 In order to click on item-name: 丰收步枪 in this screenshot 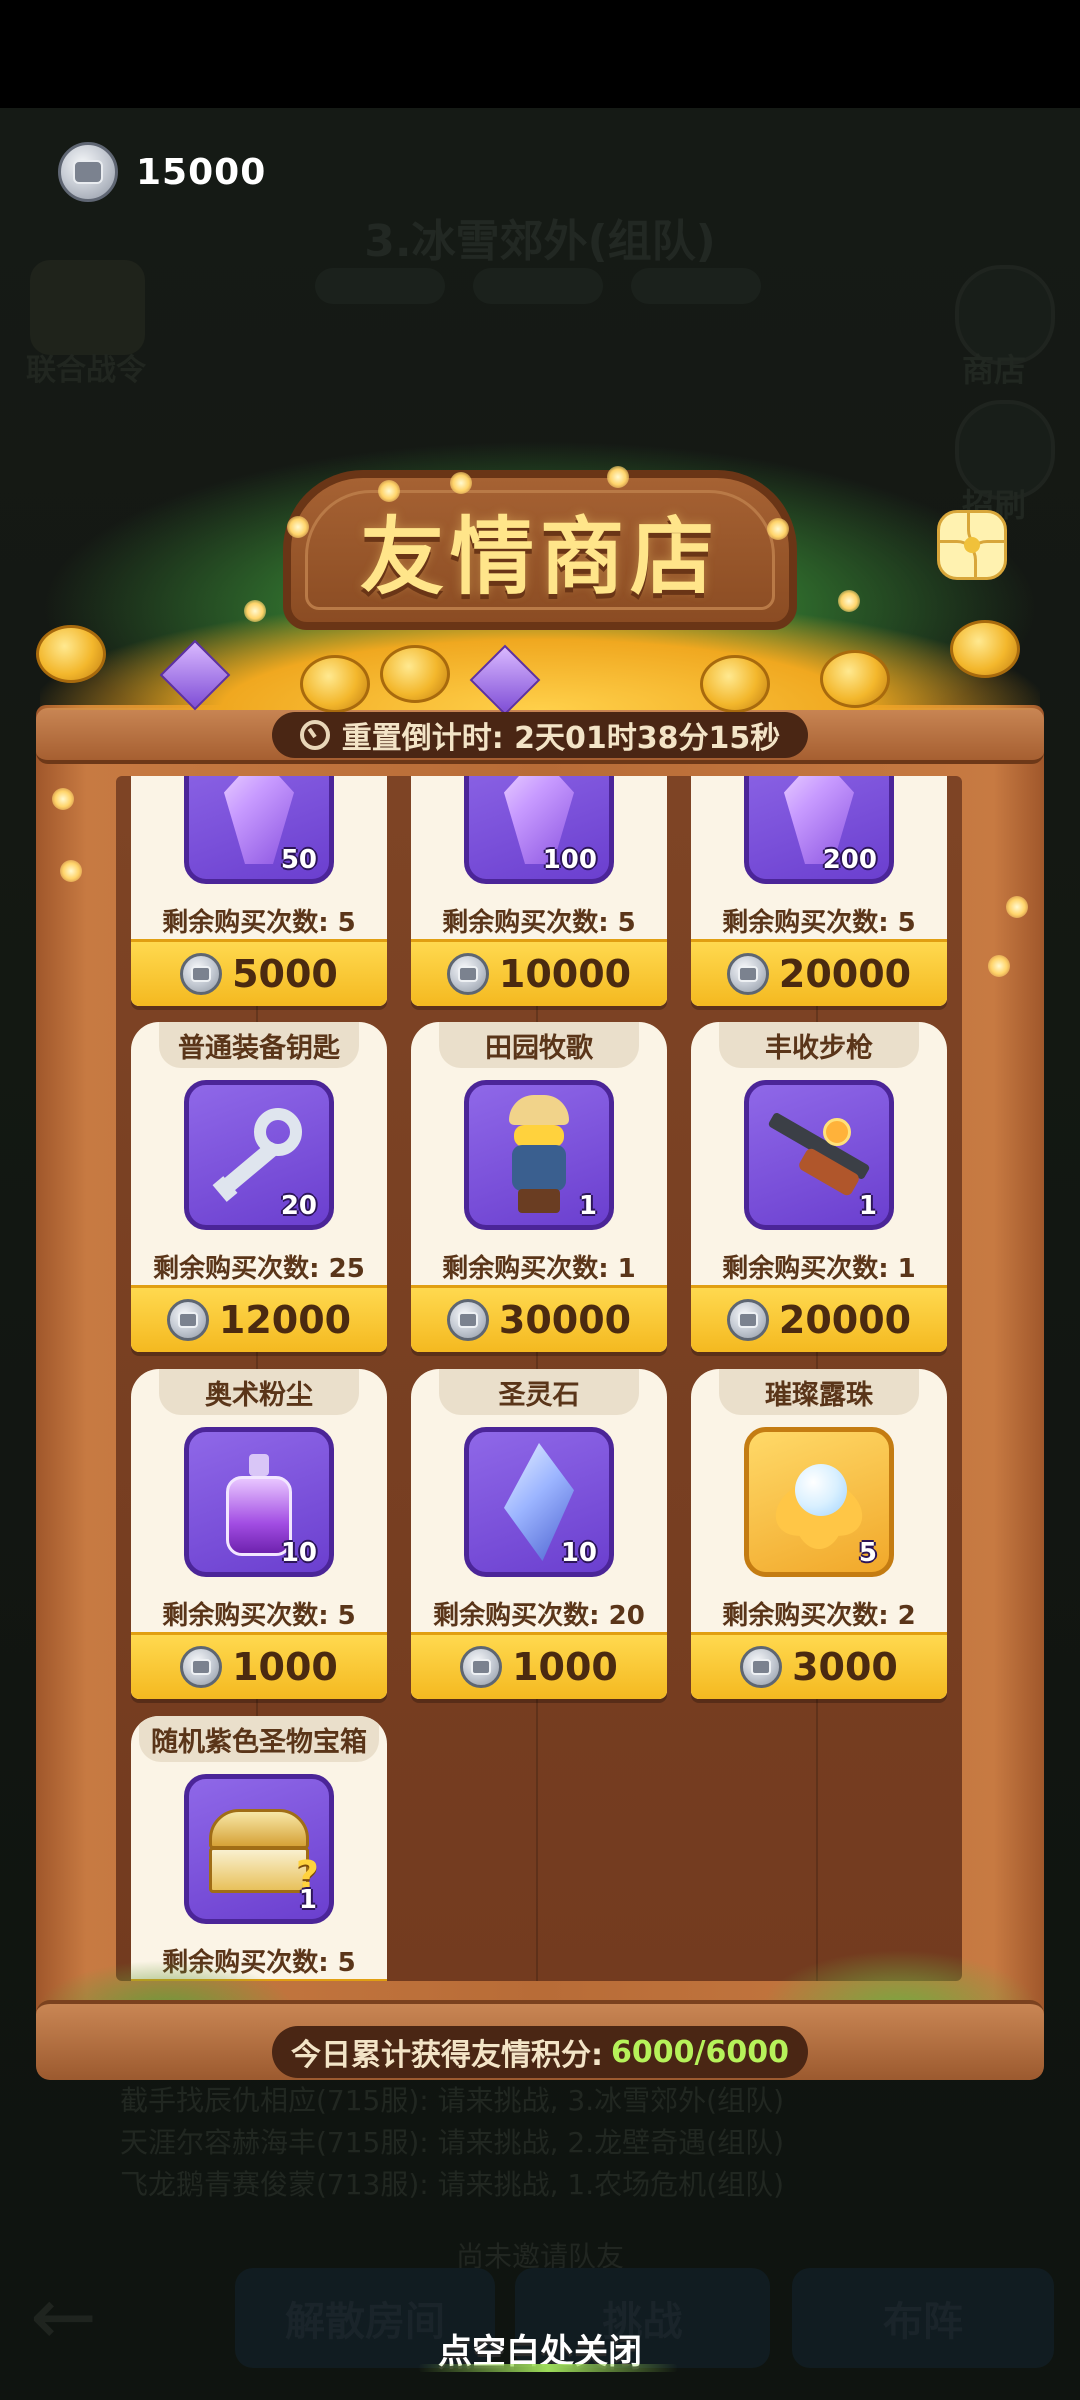, I will do `click(819, 1048)`.